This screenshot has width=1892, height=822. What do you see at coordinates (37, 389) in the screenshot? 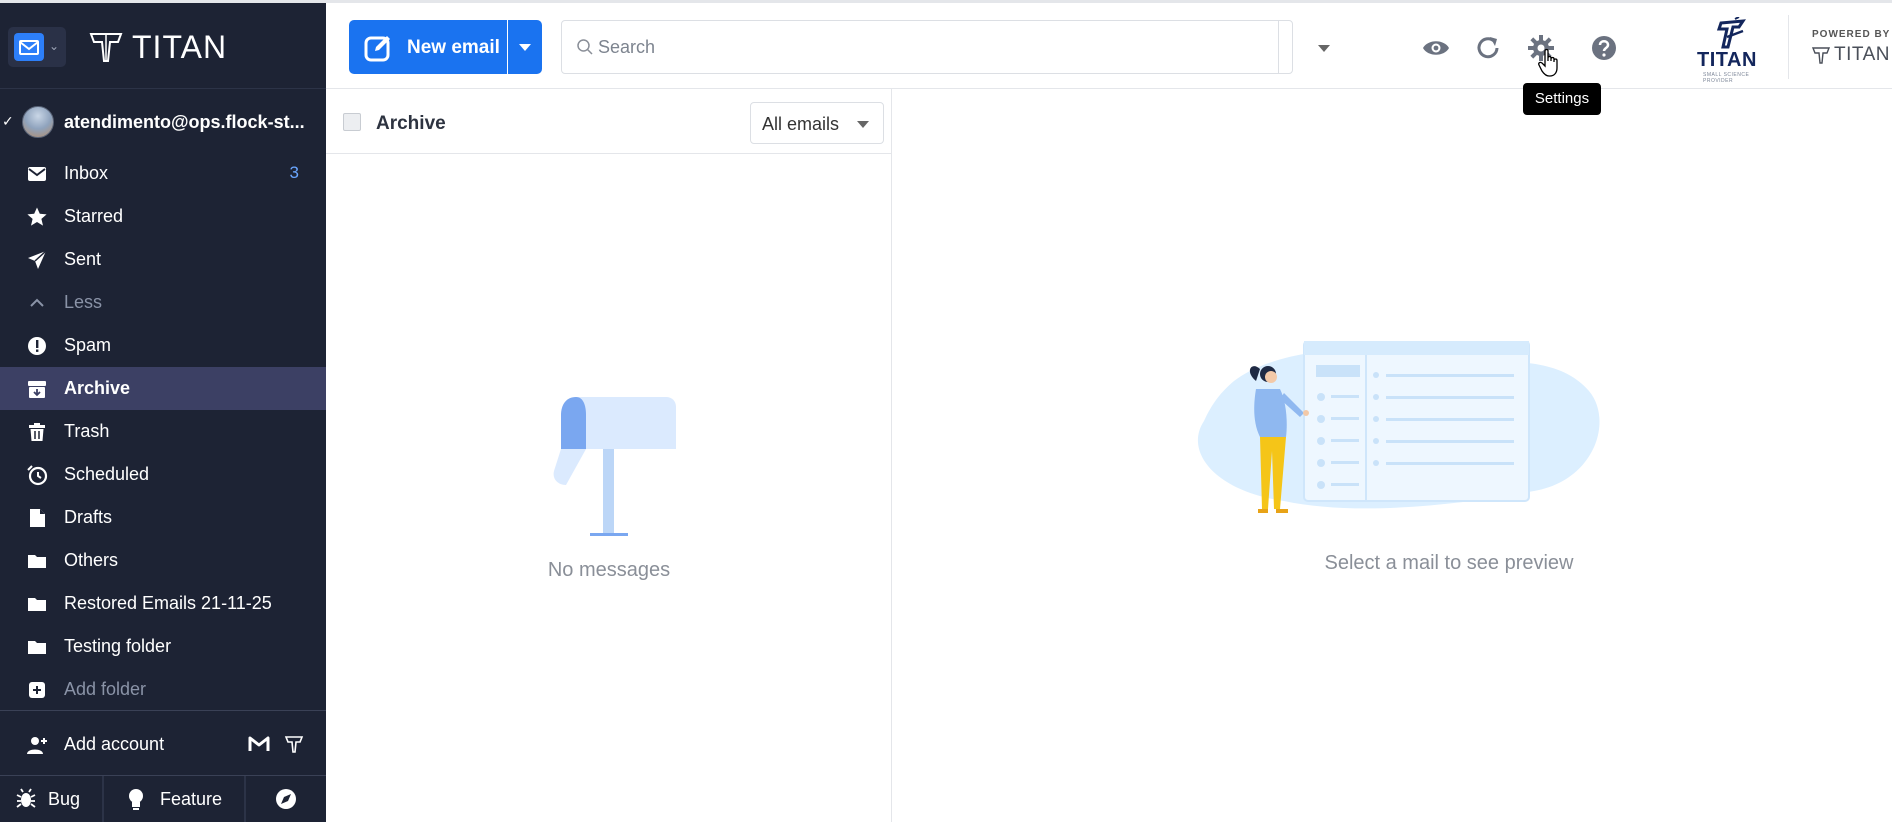
I see `archive-icon` at bounding box center [37, 389].